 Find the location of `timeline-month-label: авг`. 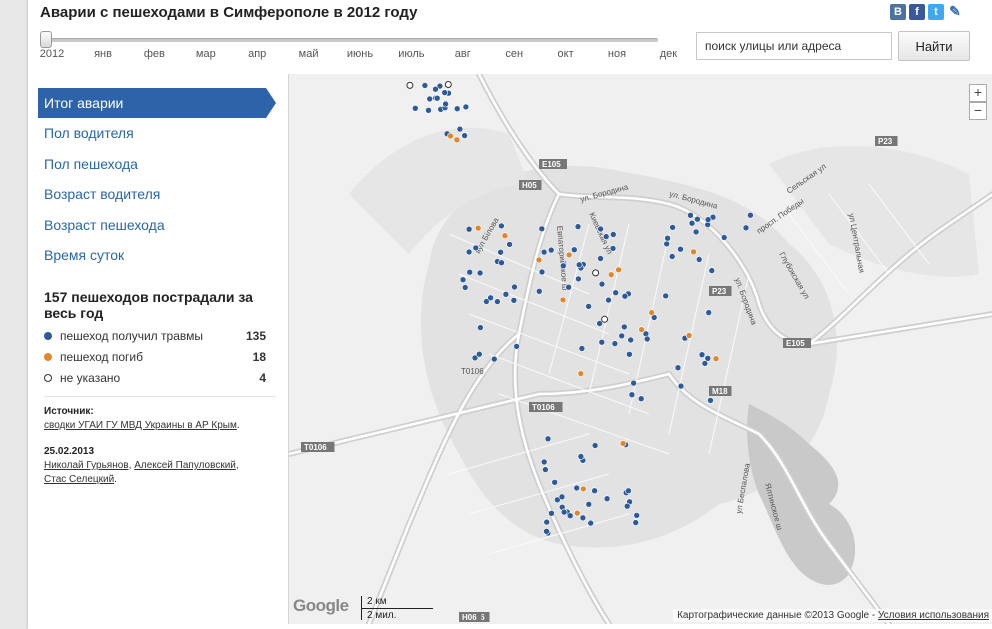

timeline-month-label: авг is located at coordinates (463, 54).